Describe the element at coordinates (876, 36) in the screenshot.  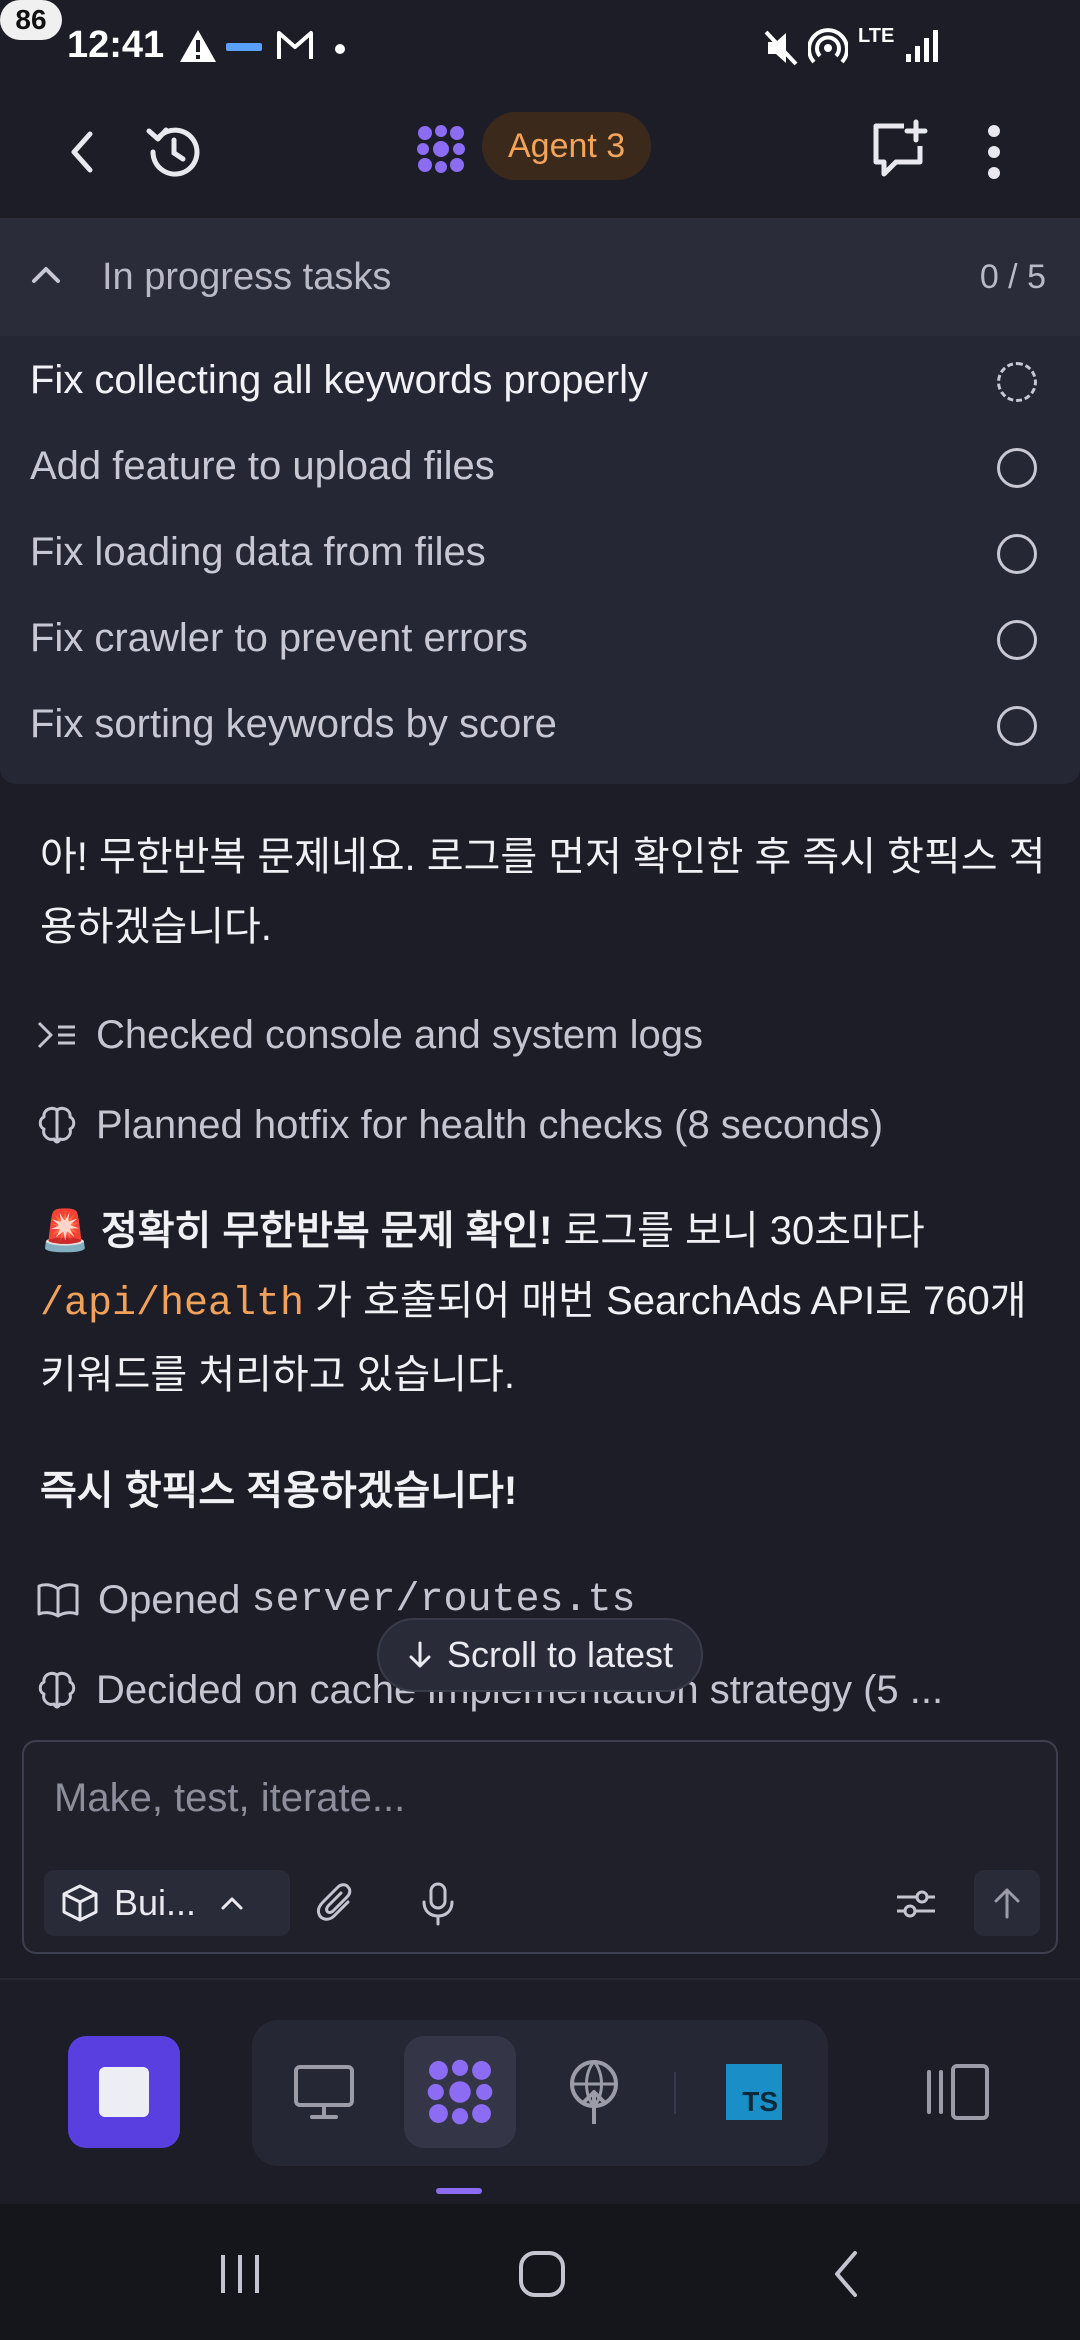
I see `lte-icon: LTE` at that location.